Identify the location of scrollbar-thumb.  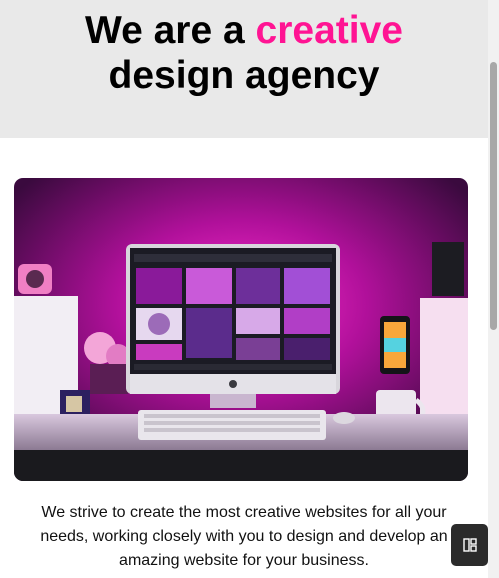
(493, 196).